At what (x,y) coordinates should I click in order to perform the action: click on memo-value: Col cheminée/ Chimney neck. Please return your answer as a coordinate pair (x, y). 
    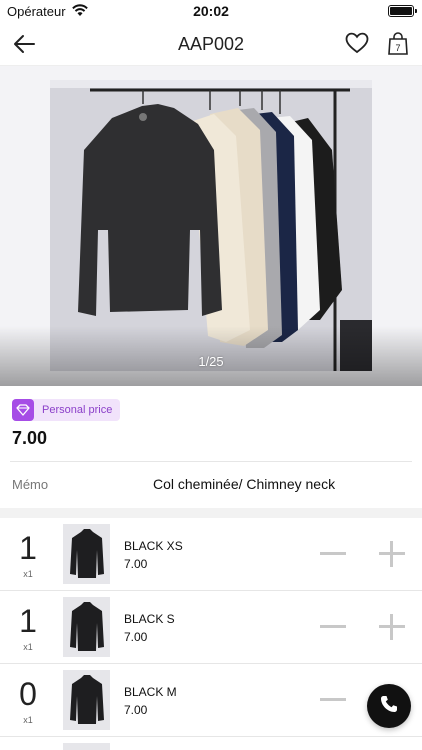
    Looking at the image, I should click on (244, 484).